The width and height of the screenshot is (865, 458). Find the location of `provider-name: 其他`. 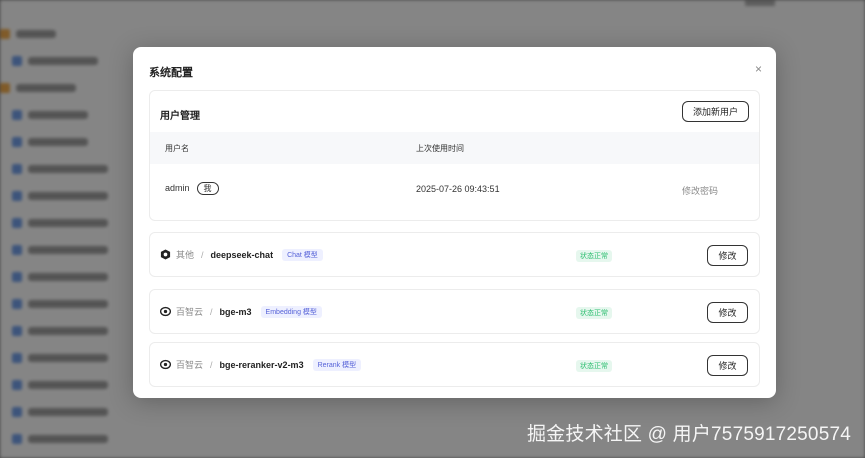

provider-name: 其他 is located at coordinates (185, 255).